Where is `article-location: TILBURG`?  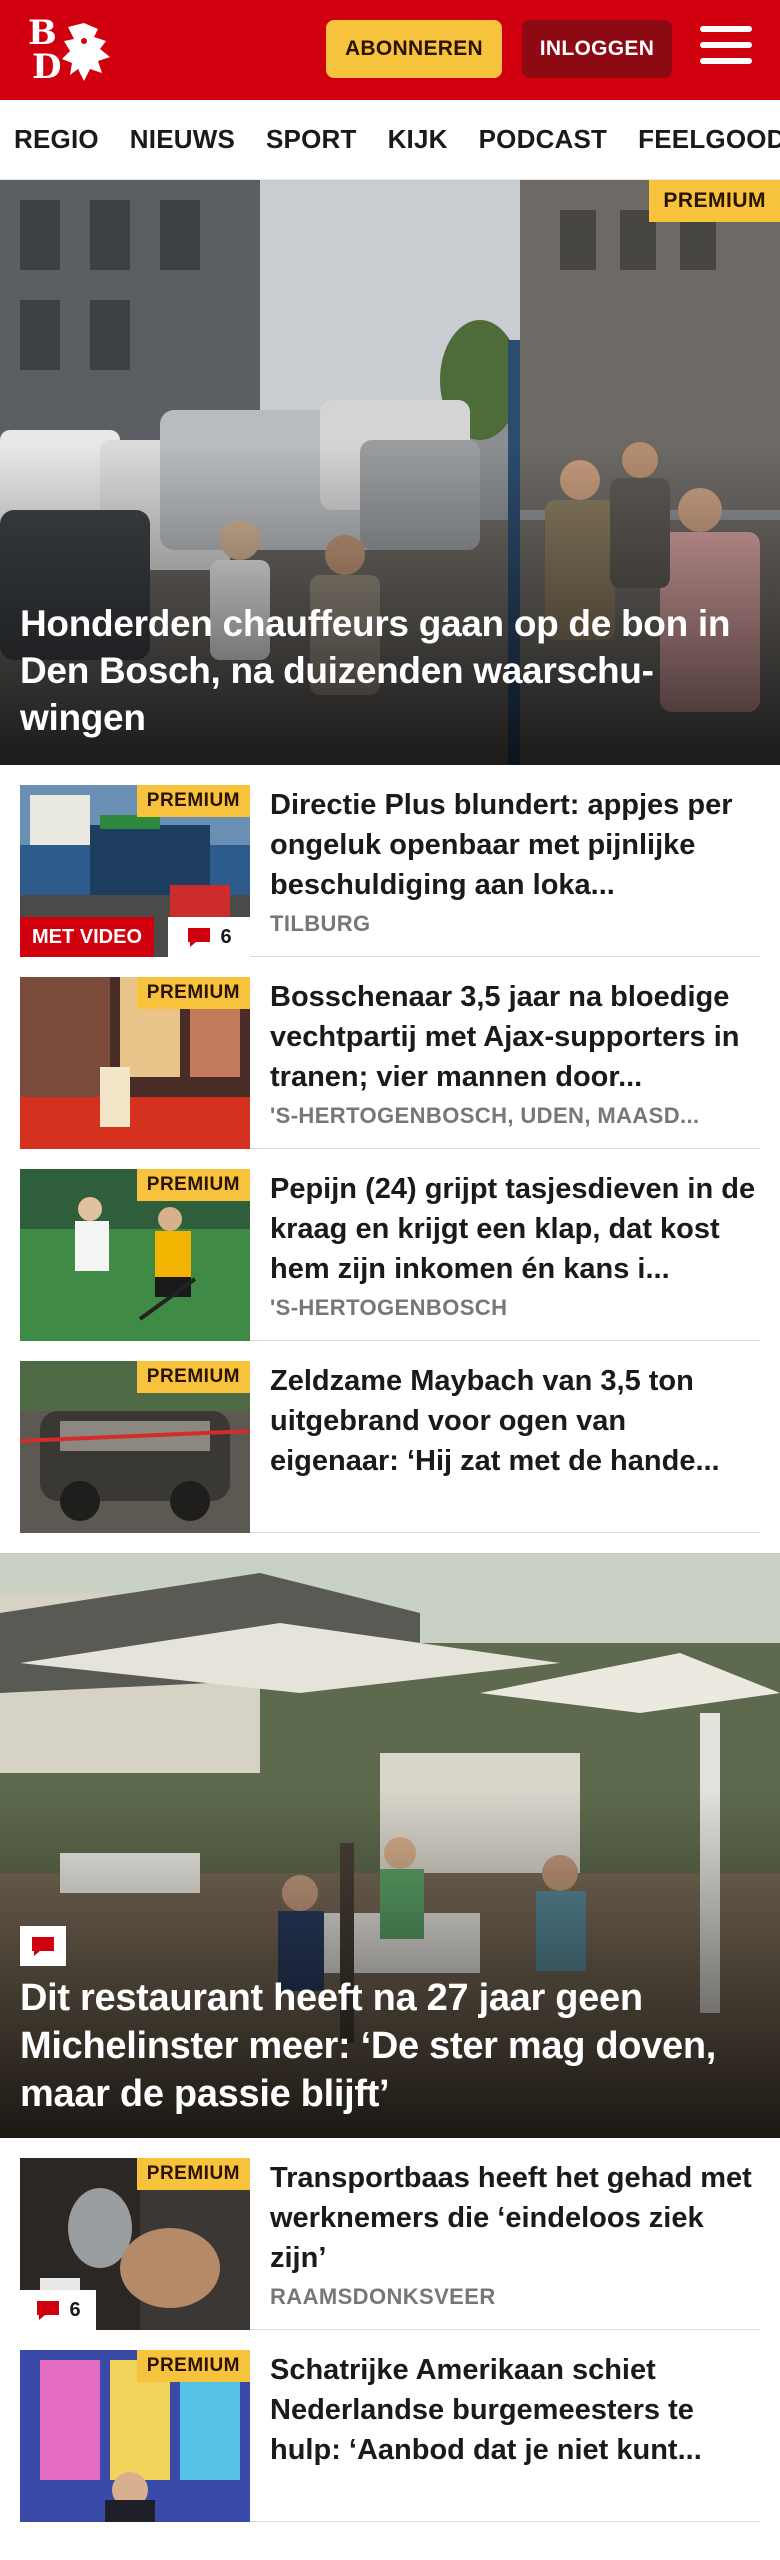
article-location: TILBURG is located at coordinates (320, 923).